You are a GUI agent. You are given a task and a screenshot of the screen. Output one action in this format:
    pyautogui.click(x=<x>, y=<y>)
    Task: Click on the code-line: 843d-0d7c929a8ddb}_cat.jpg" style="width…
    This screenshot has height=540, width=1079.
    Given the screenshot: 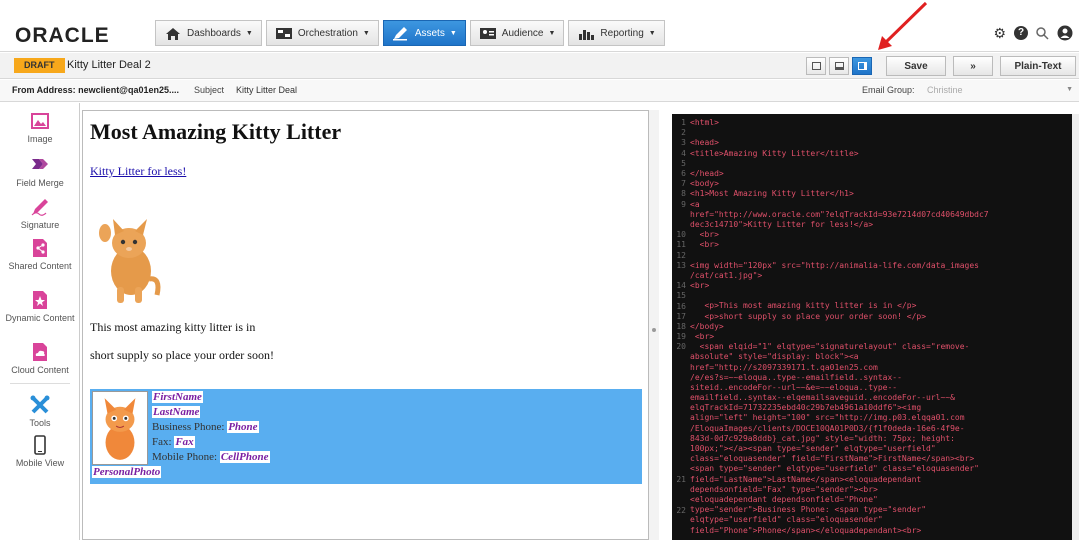 What is the action you would take?
    pyautogui.click(x=880, y=439)
    